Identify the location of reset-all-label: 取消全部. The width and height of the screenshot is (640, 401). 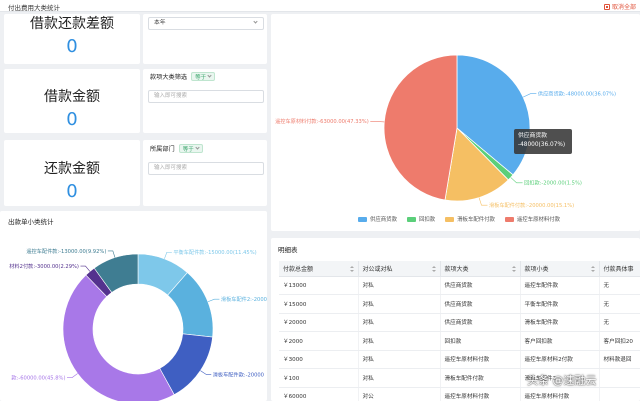
(623, 7).